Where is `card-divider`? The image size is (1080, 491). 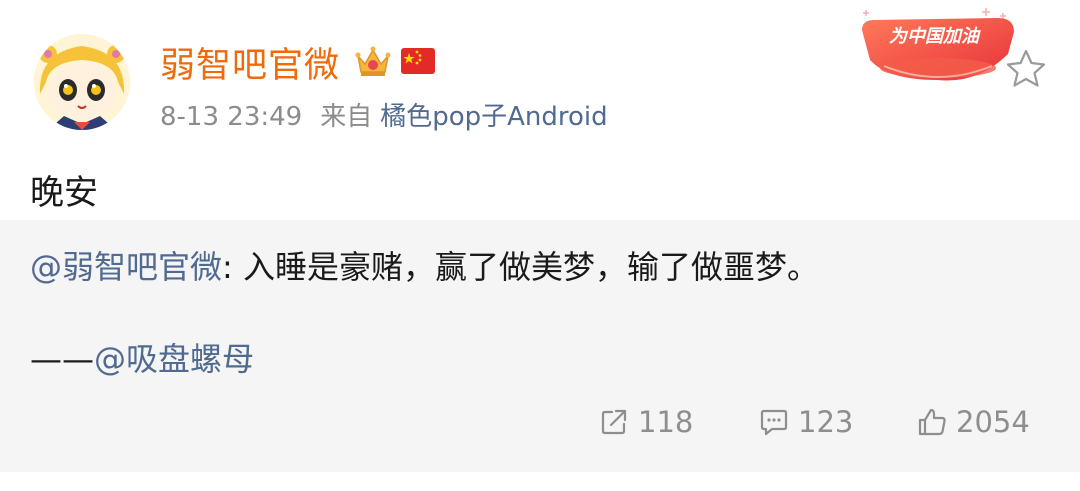 card-divider is located at coordinates (540, 481).